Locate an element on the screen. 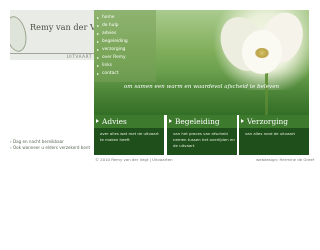 The image size is (320, 250). service-header: Begeleiding is located at coordinates (202, 121).